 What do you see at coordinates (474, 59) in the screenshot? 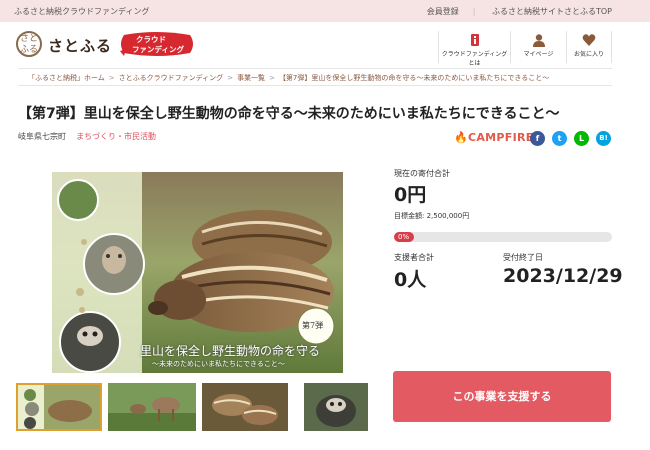
I see `nav-about-label: クラウドファンディングとは` at bounding box center [474, 59].